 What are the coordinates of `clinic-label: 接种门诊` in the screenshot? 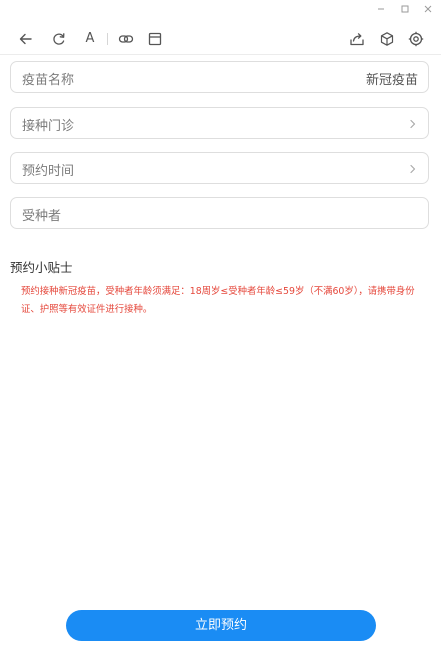 It's located at (48, 126).